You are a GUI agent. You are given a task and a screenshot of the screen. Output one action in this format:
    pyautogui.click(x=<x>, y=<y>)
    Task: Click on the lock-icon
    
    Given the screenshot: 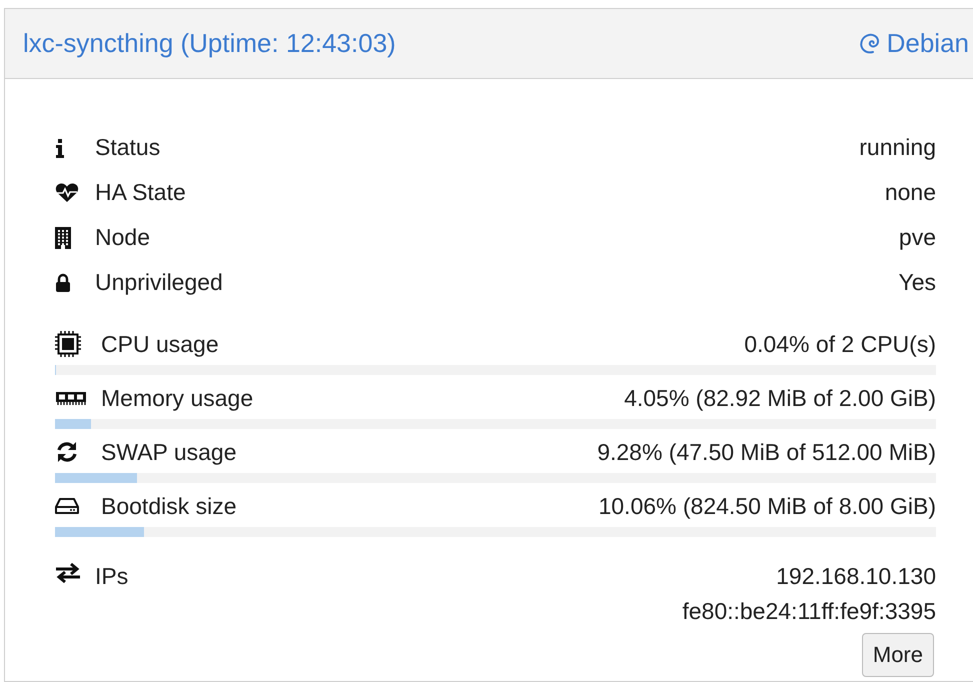 What is the action you would take?
    pyautogui.click(x=63, y=282)
    